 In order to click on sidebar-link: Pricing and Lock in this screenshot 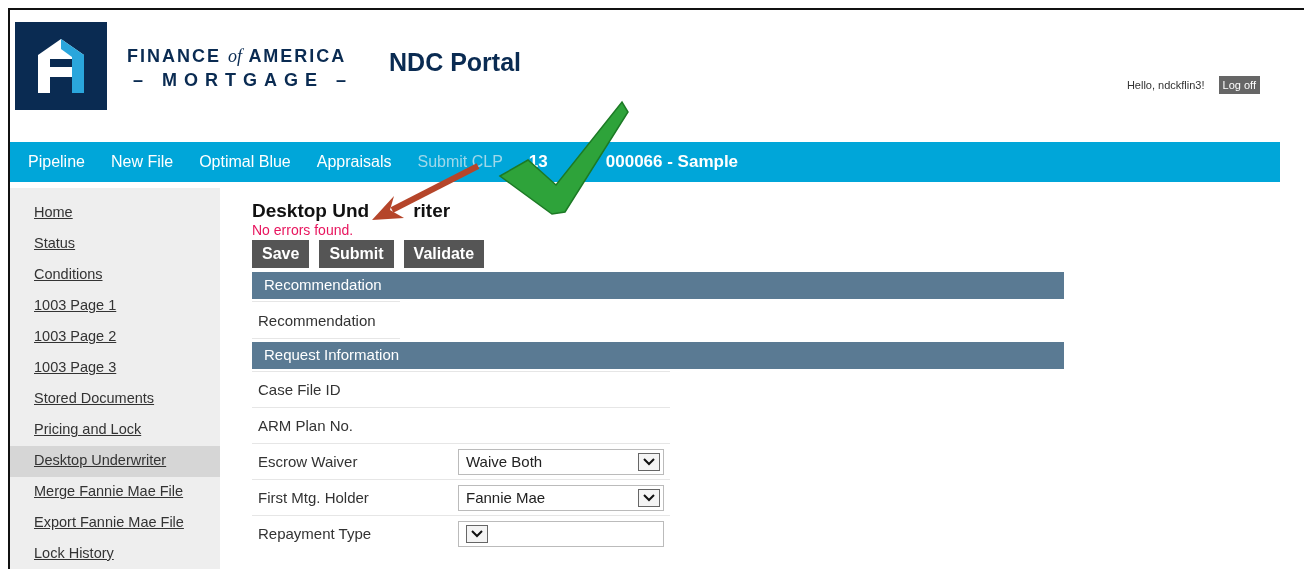, I will do `click(115, 430)`.